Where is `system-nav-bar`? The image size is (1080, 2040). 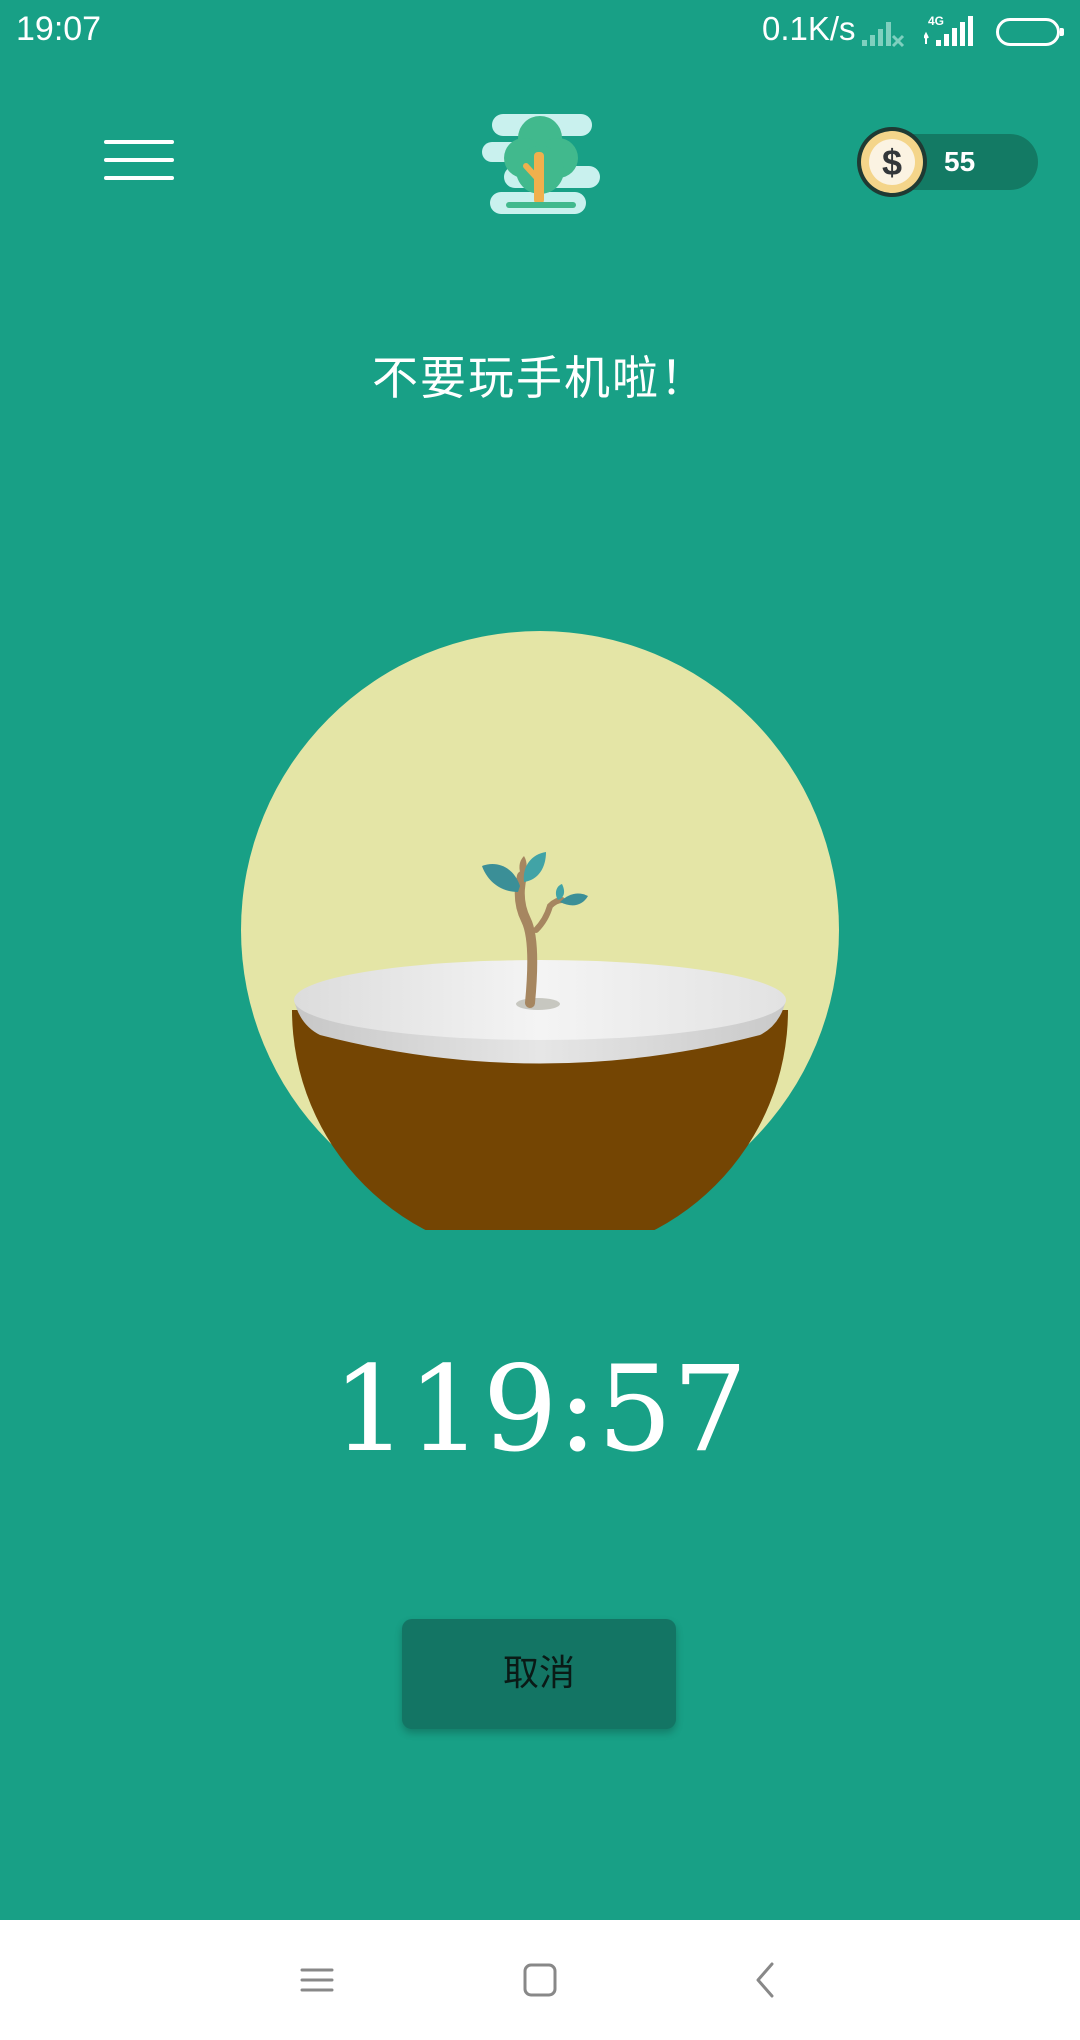
system-nav-bar is located at coordinates (540, 1980).